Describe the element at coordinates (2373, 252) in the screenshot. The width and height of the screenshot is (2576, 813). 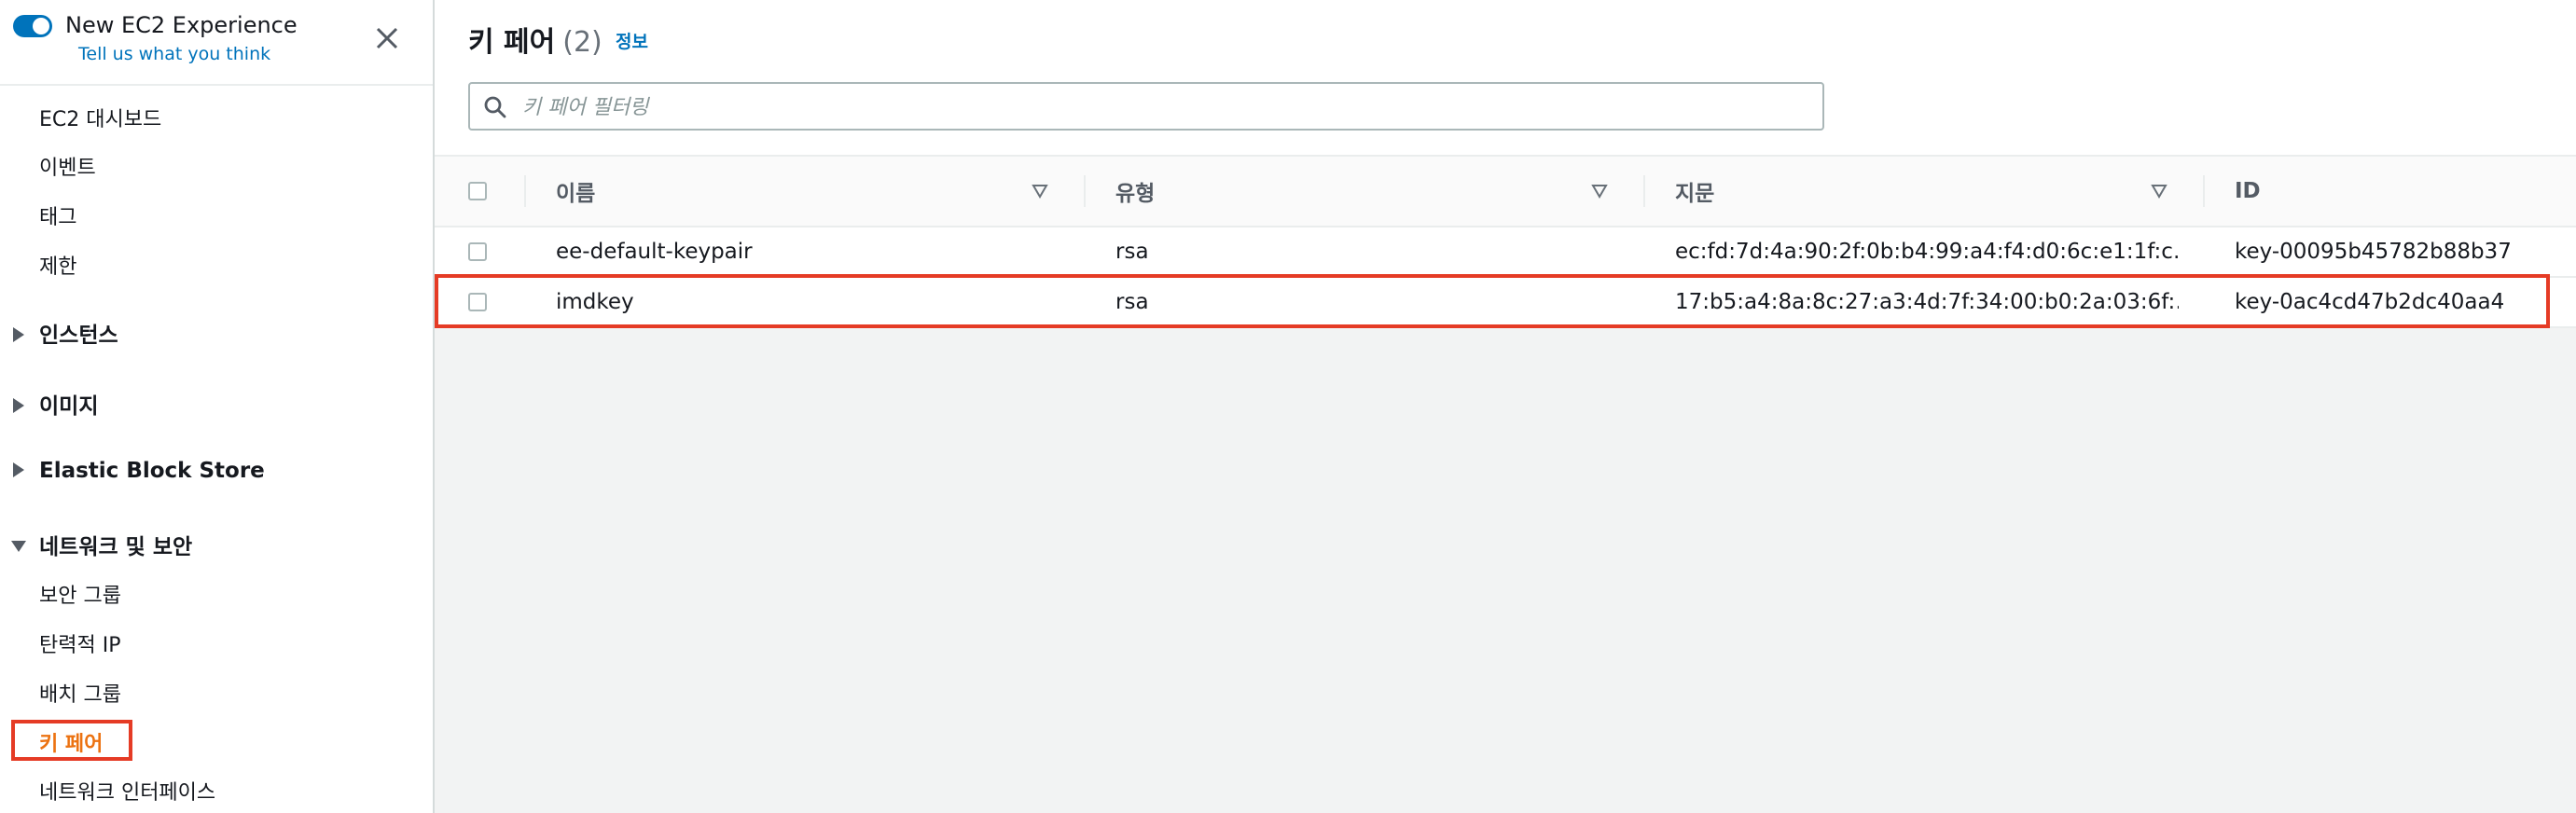
I see `key-id: key-00095b45782b88b37` at that location.